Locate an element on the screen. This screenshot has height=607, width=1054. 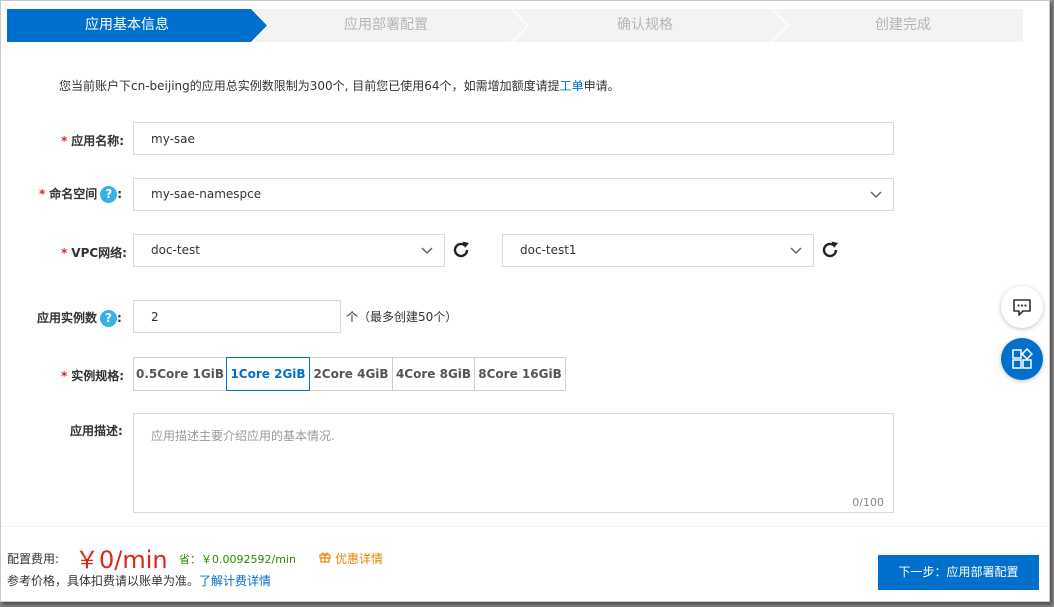
vswitch-select: doc-test1 is located at coordinates (658, 250).